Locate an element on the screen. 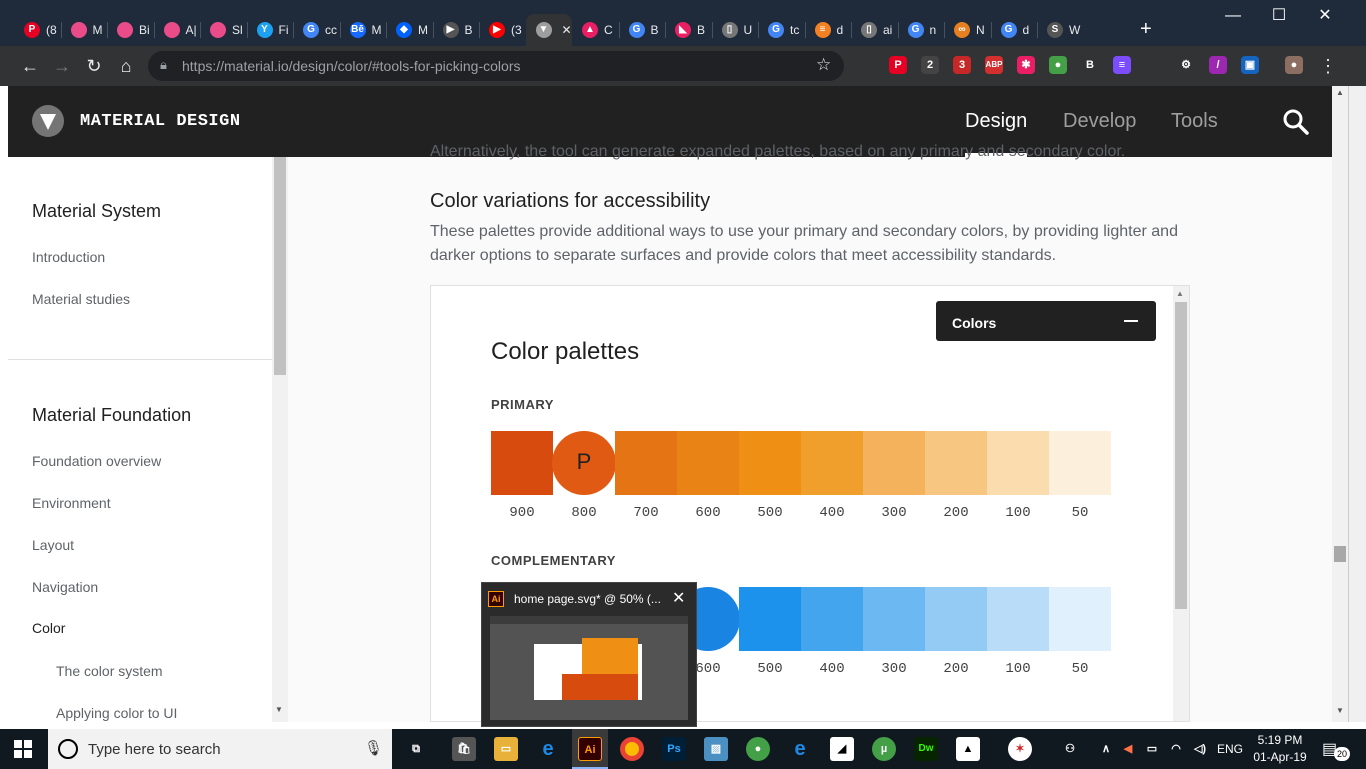  tray-chevron-up-icon: ∧ is located at coordinates (1106, 749).